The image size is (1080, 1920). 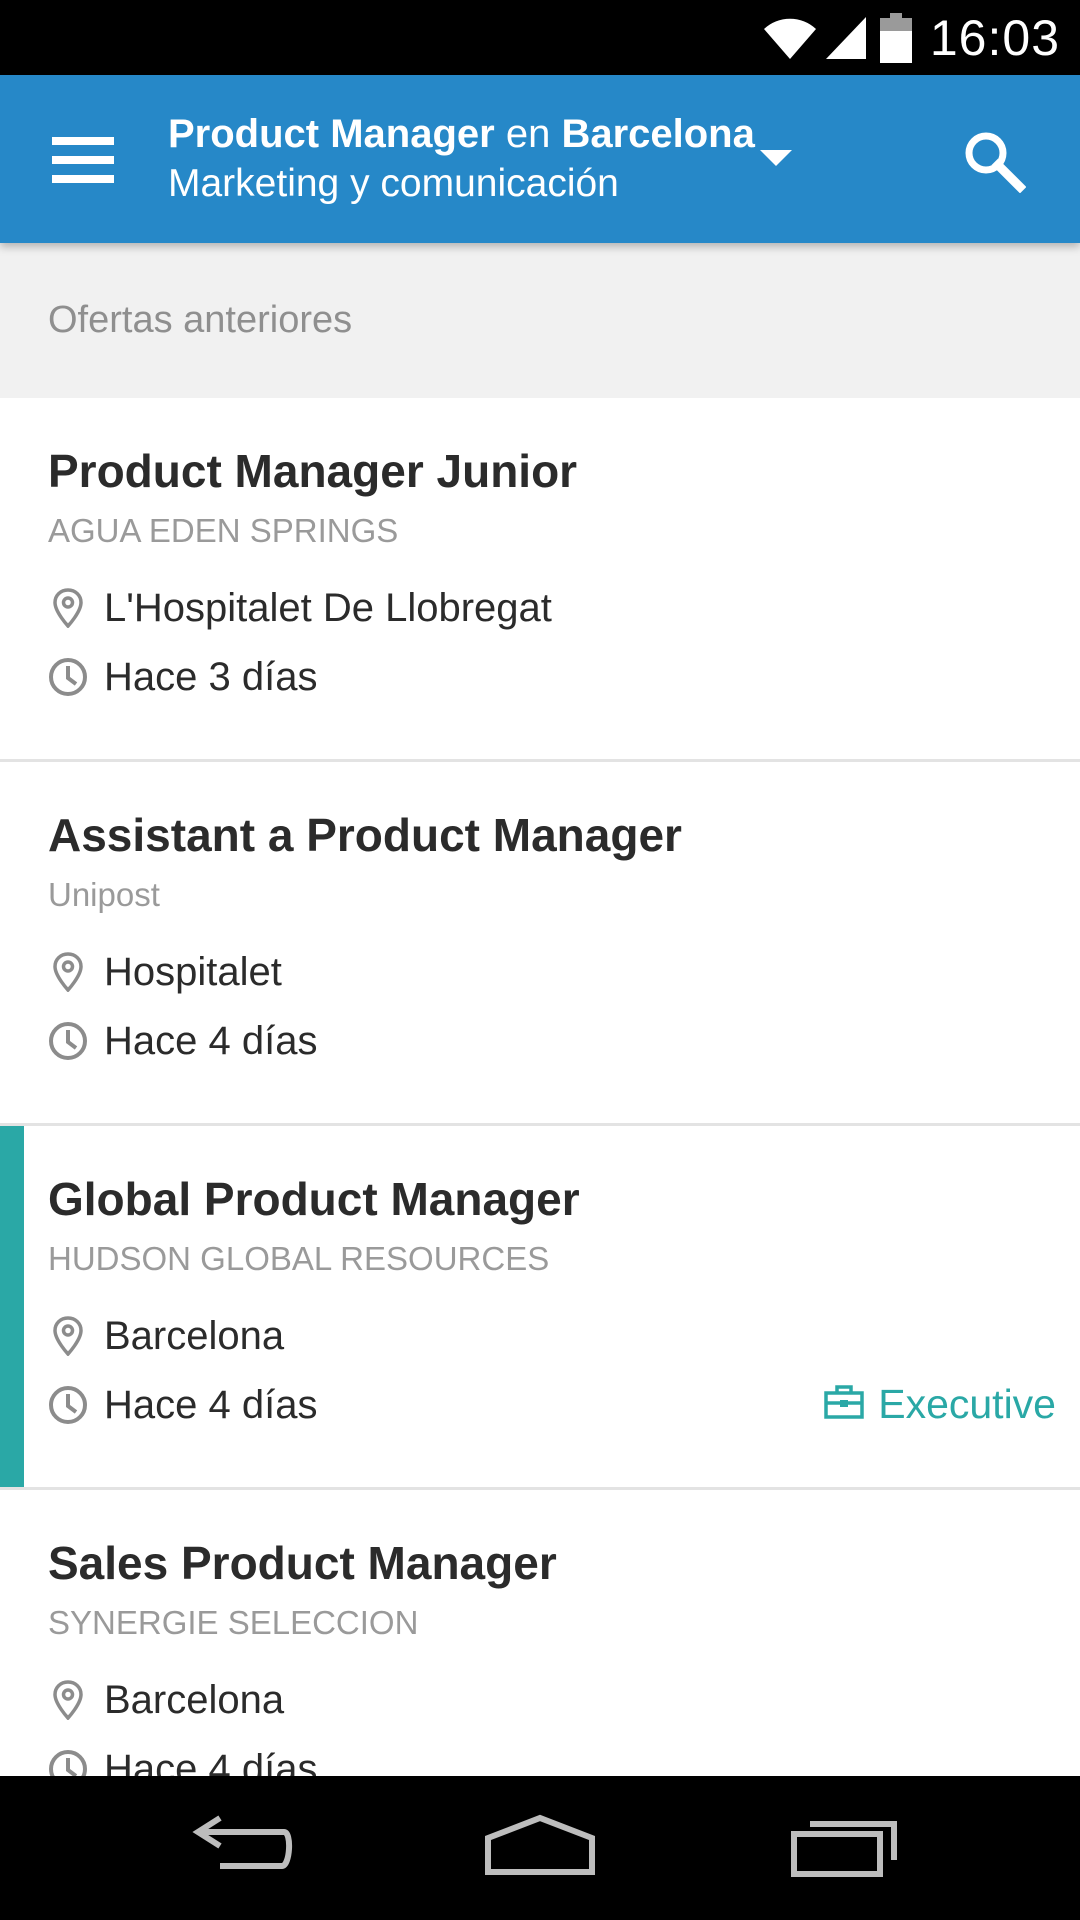 What do you see at coordinates (393, 183) in the screenshot?
I see `search-subtitle: Marketing y comunicación` at bounding box center [393, 183].